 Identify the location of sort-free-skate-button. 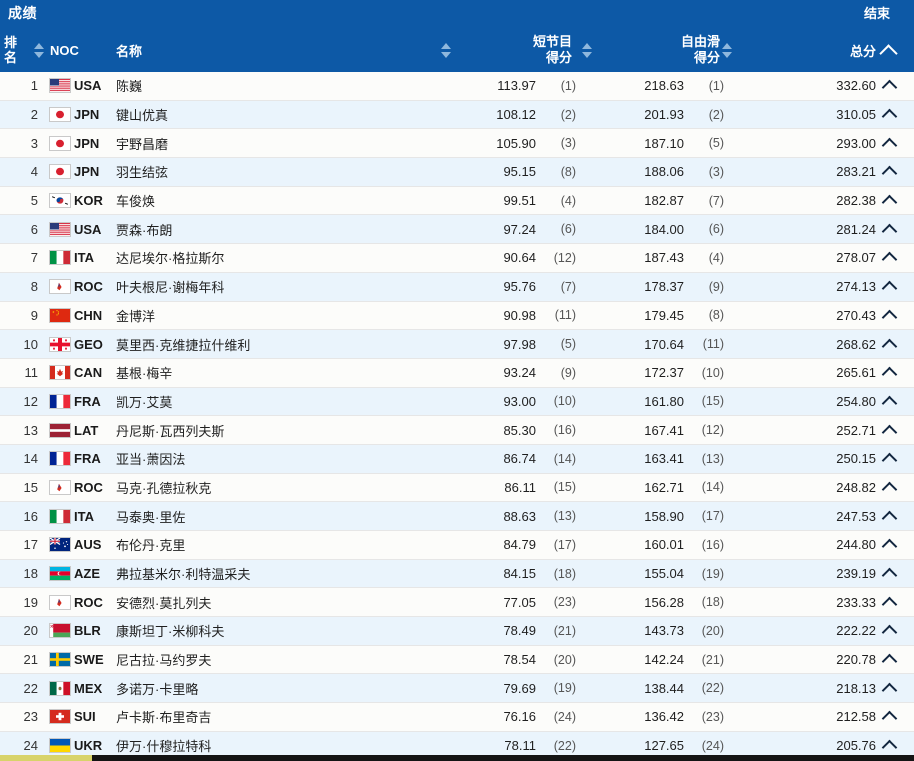
(727, 50).